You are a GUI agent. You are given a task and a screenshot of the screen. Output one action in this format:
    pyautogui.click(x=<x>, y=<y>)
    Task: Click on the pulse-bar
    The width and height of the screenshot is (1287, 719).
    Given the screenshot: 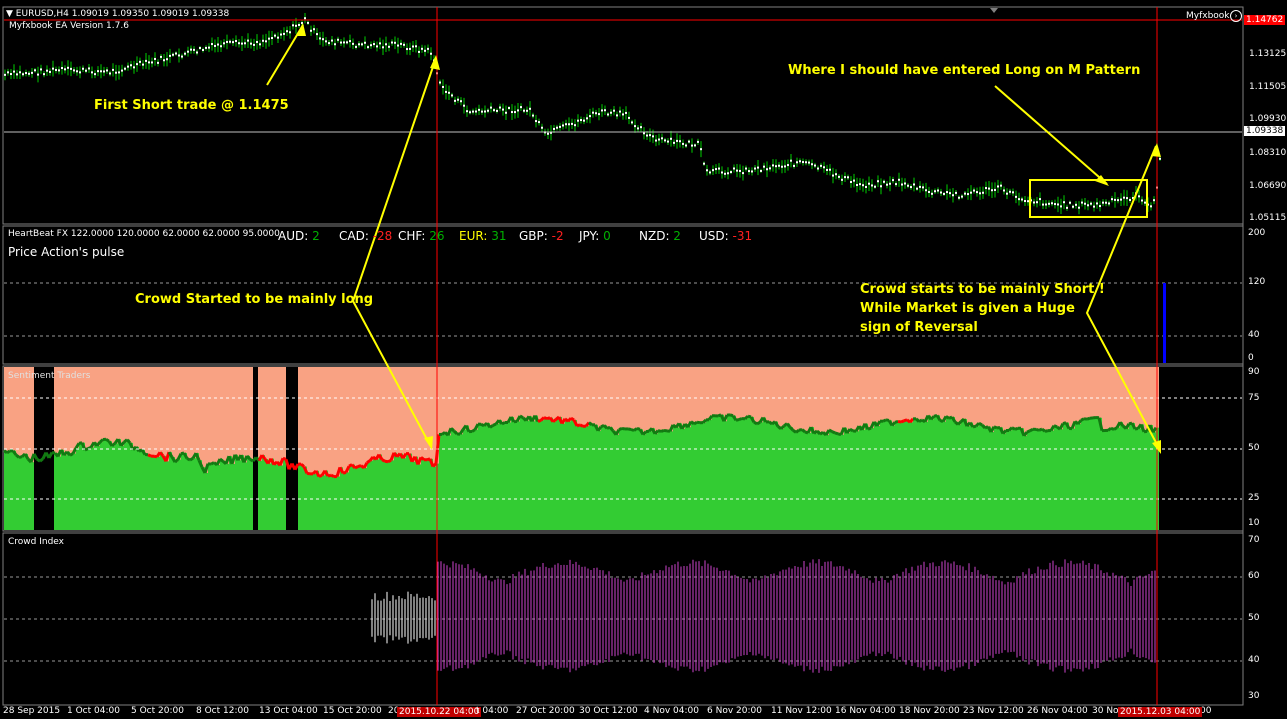 What is the action you would take?
    pyautogui.click(x=1164, y=323)
    